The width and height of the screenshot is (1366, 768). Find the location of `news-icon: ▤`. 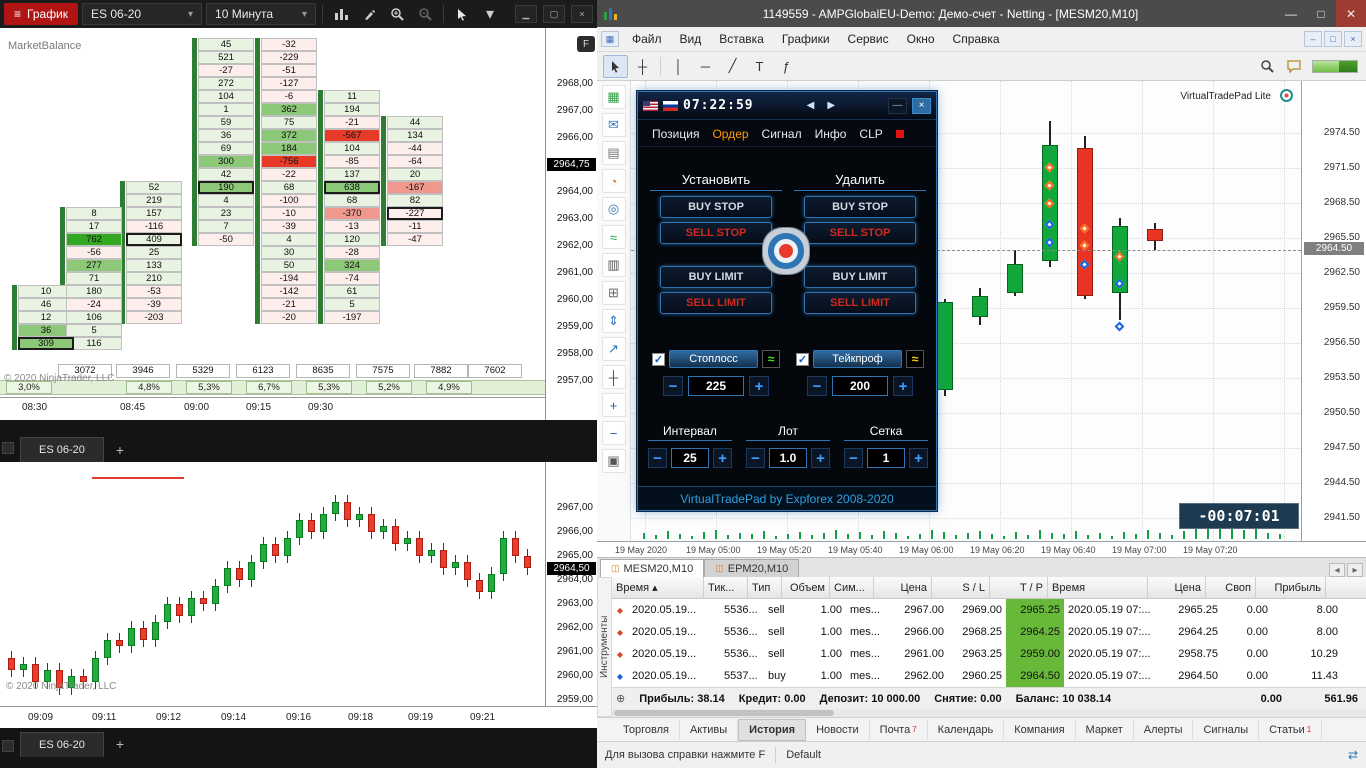

news-icon: ▤ is located at coordinates (613, 153).